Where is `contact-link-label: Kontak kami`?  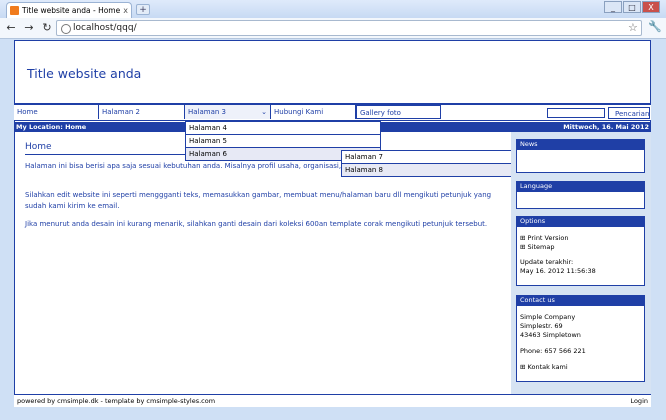 contact-link-label: Kontak kami is located at coordinates (547, 367).